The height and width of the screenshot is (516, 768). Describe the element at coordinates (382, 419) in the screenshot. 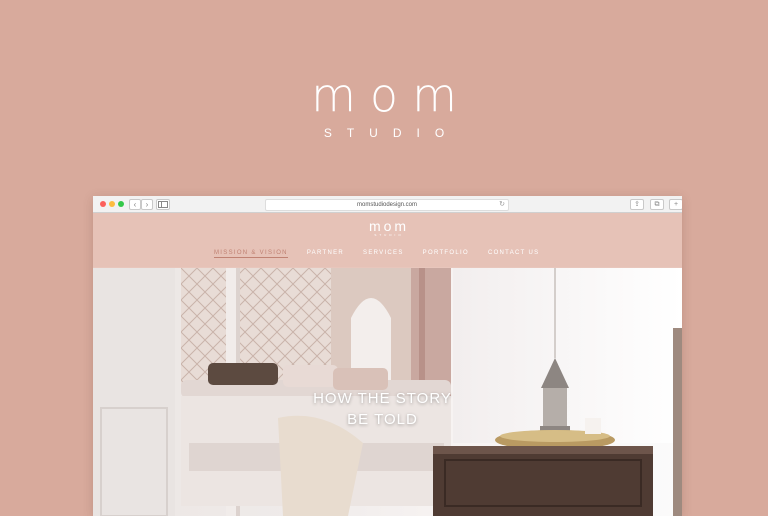

I see `hero-line-2: BE TOLD` at that location.